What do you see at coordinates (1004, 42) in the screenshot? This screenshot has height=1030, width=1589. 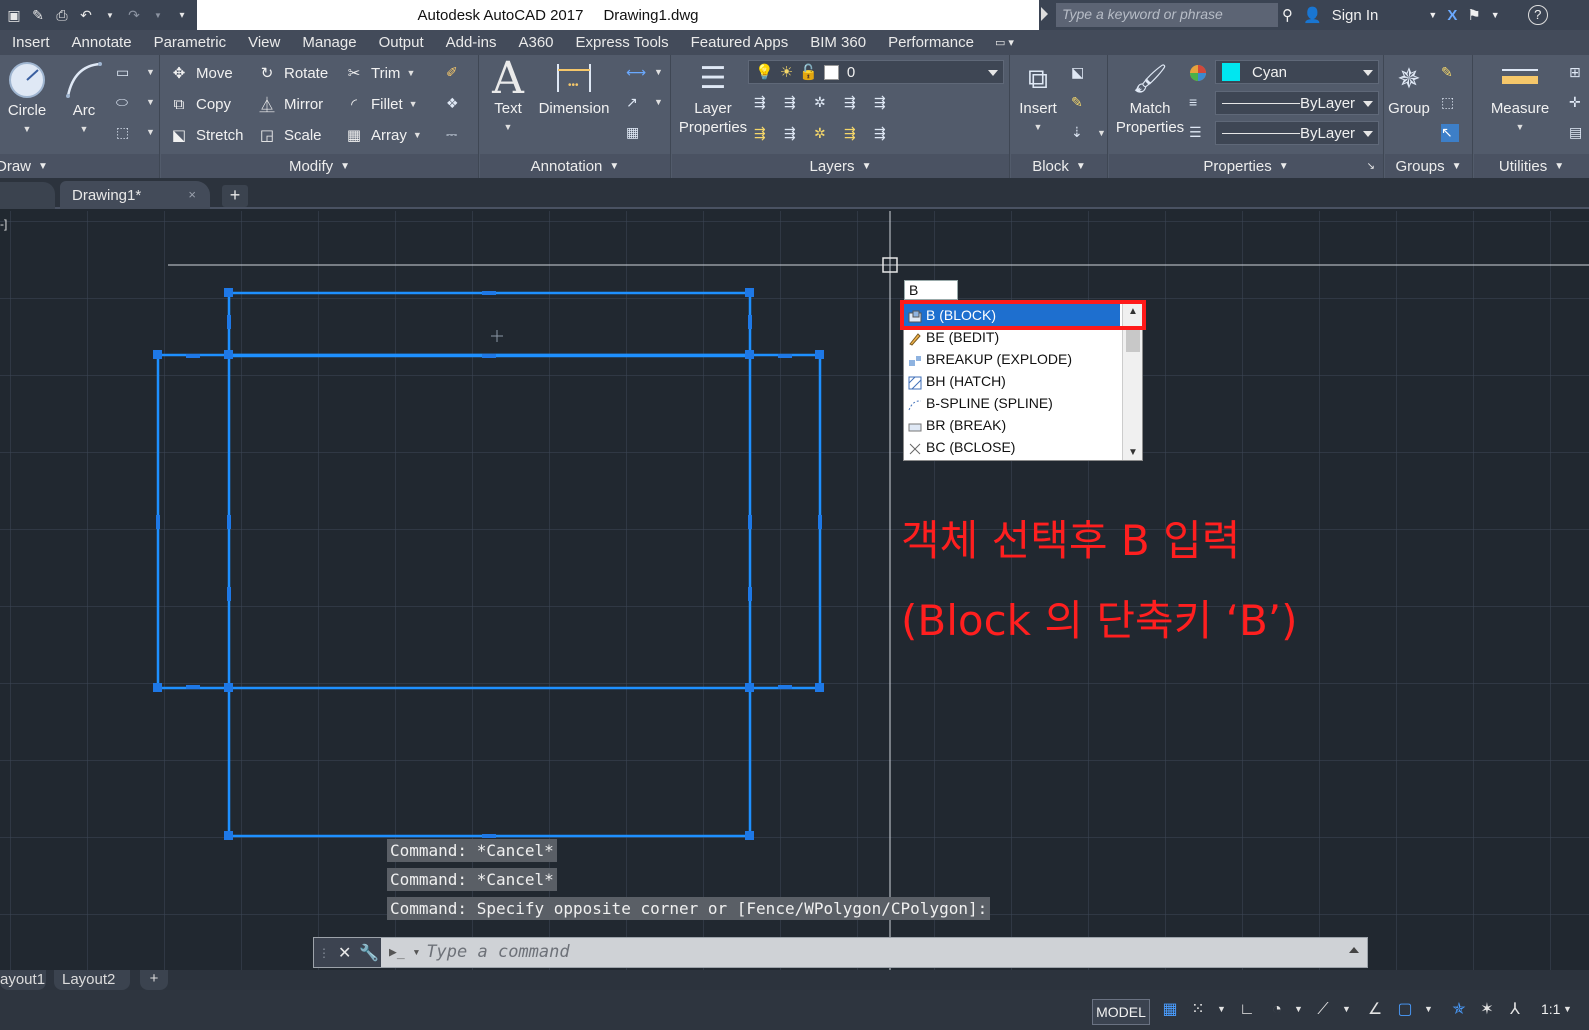 I see `ribbon-minimize-icon: ▭ ▾` at bounding box center [1004, 42].